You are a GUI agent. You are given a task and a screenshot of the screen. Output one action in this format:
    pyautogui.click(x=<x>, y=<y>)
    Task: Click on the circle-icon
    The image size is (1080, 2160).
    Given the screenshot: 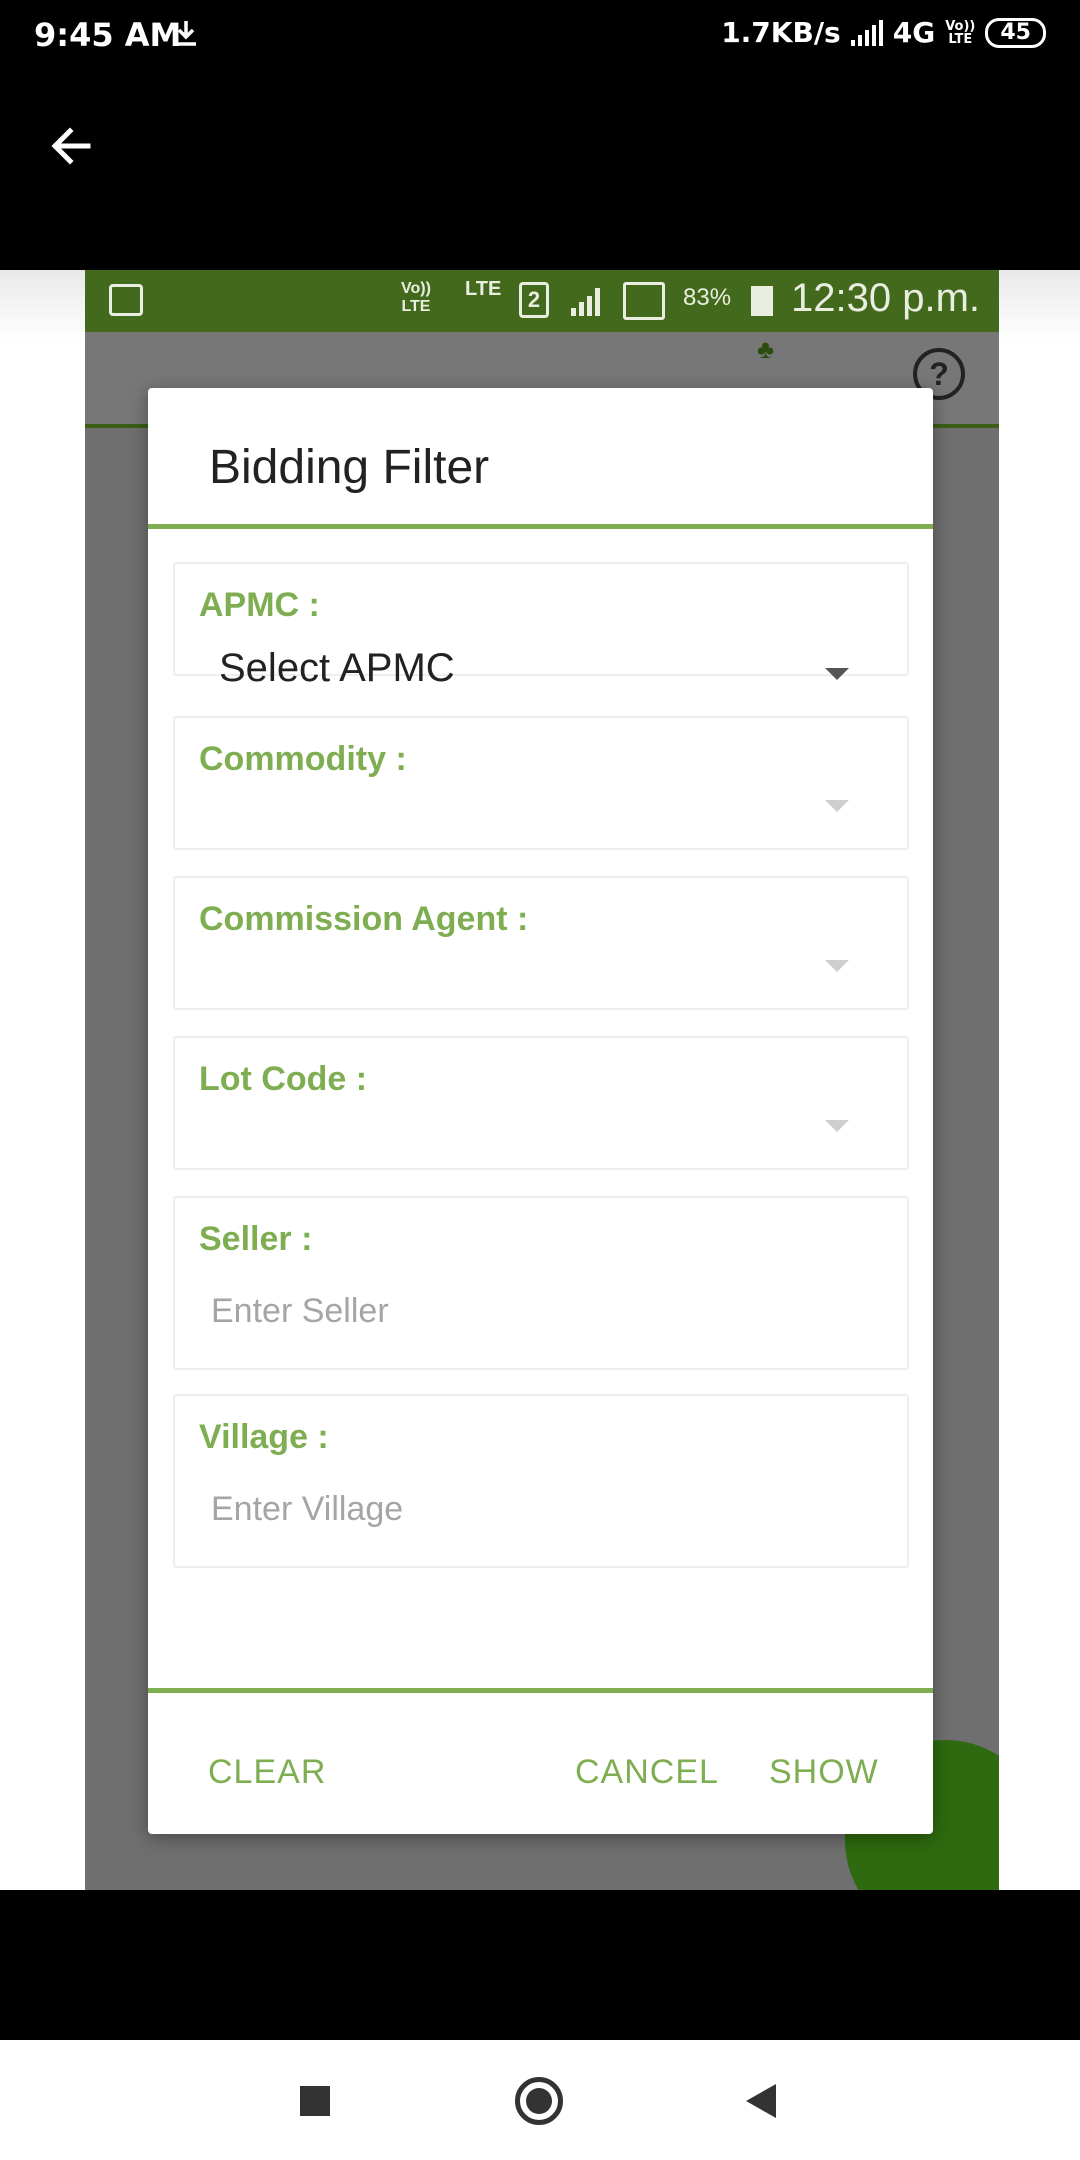 What is the action you would take?
    pyautogui.click(x=539, y=2101)
    